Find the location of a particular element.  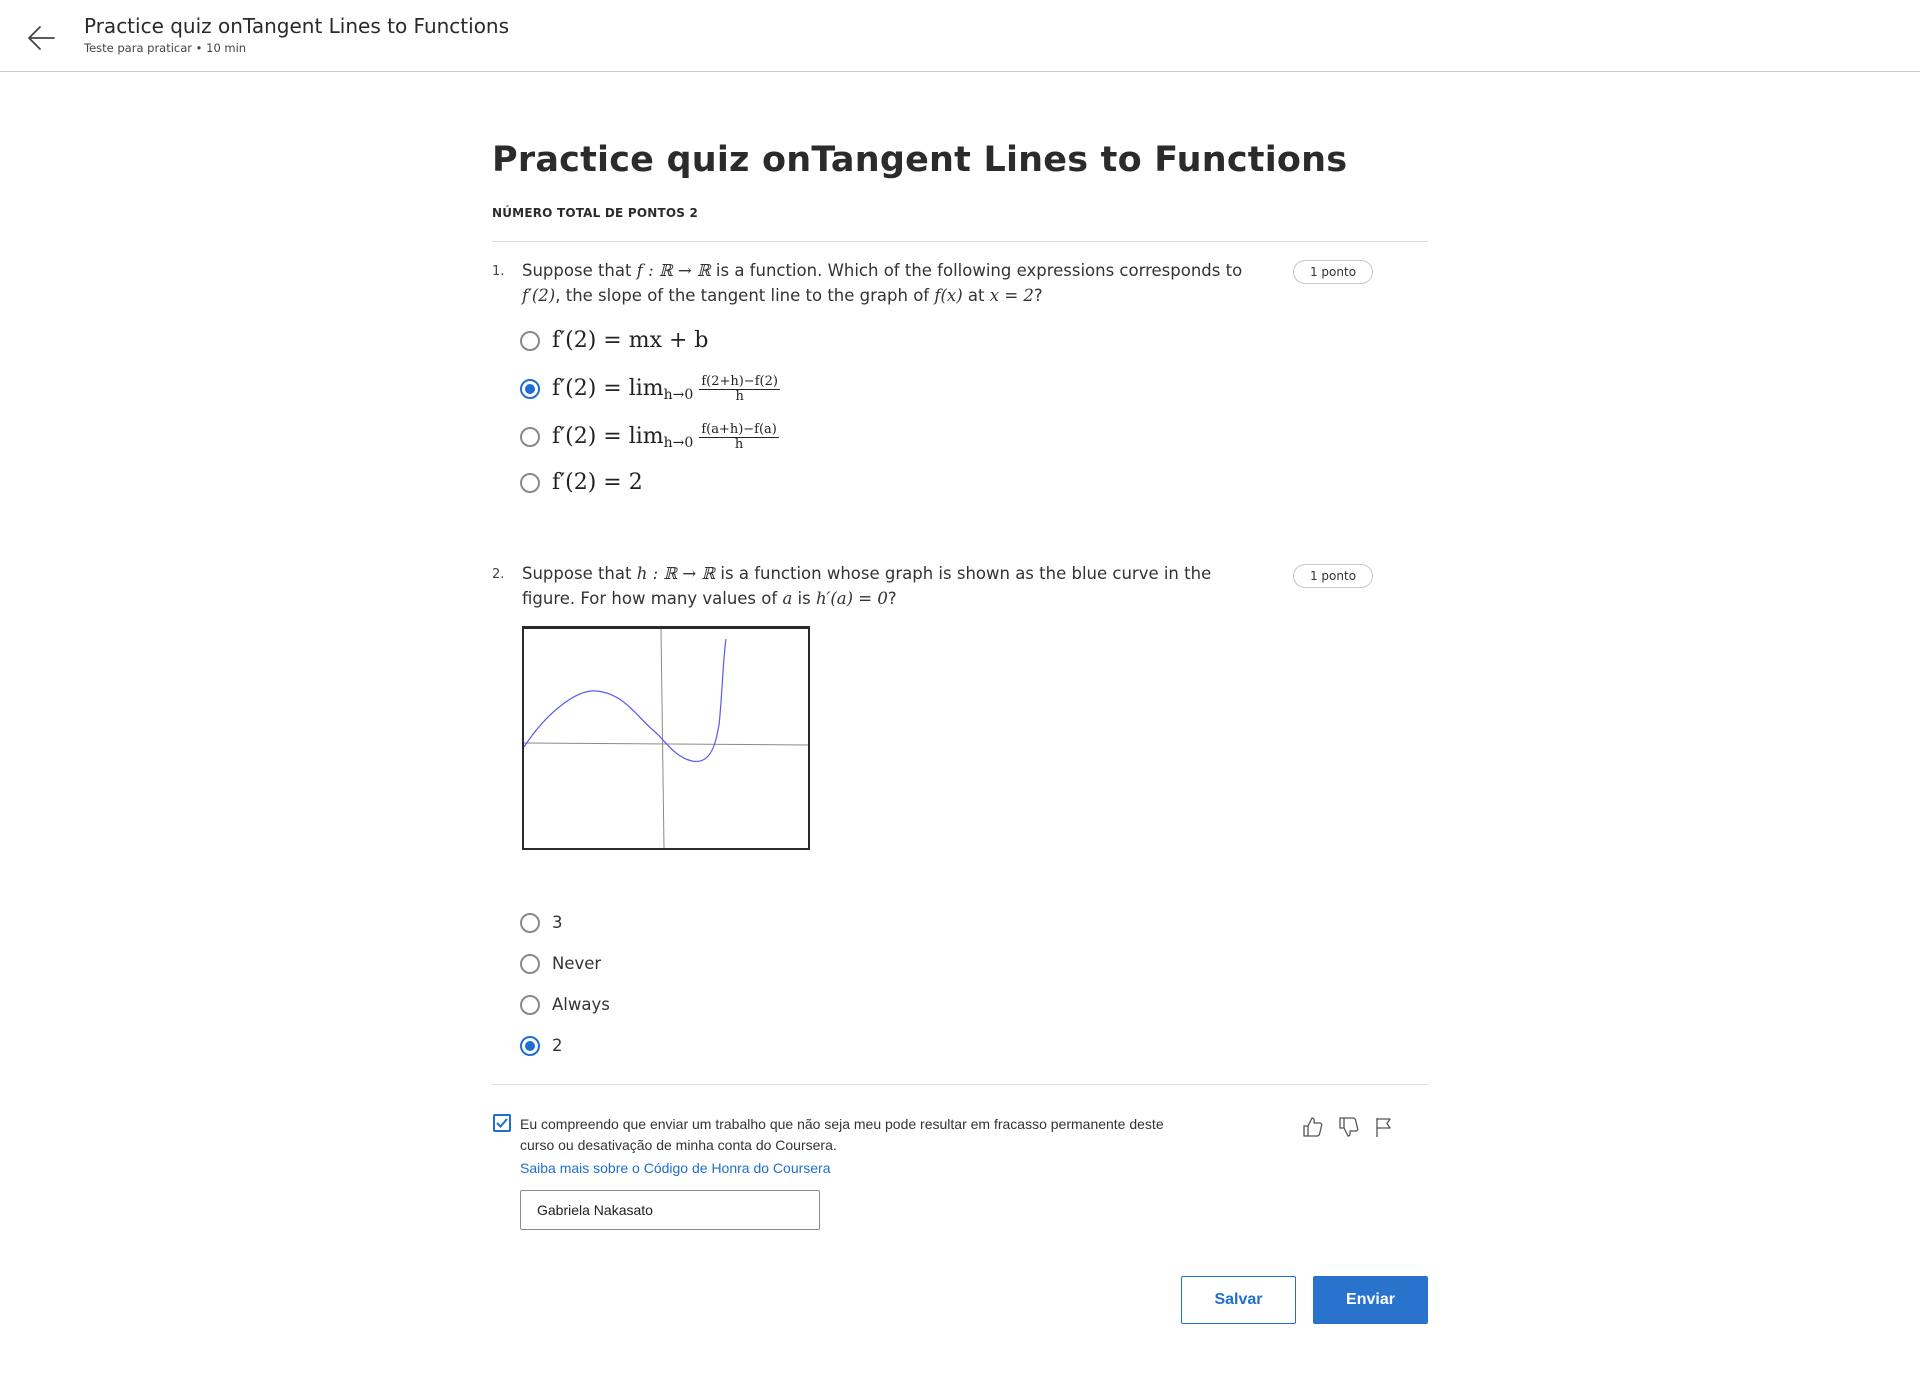

answer-option: f′(2) = limh→0 f(a+h)−f(a) h is located at coordinates (720, 437).